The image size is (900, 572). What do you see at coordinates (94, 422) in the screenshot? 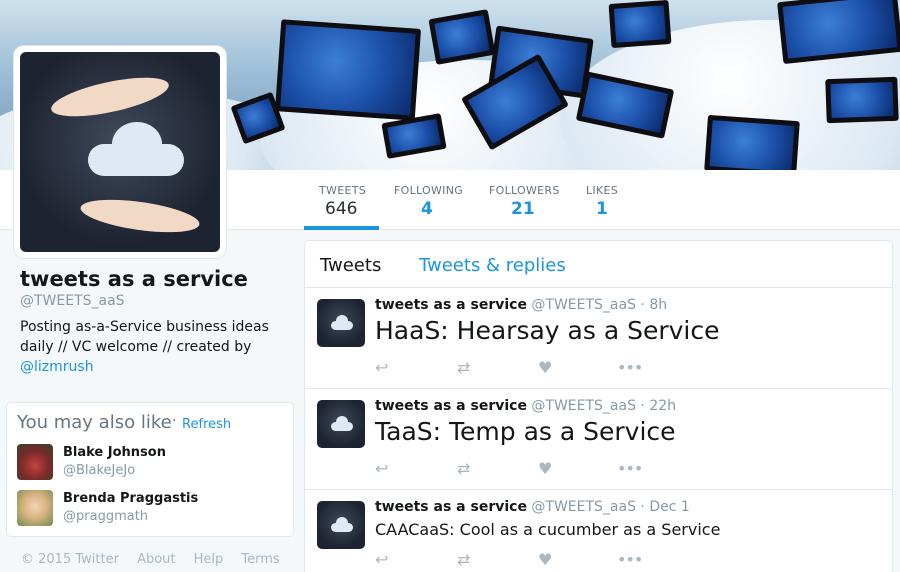
I see `module-title: You may also like` at bounding box center [94, 422].